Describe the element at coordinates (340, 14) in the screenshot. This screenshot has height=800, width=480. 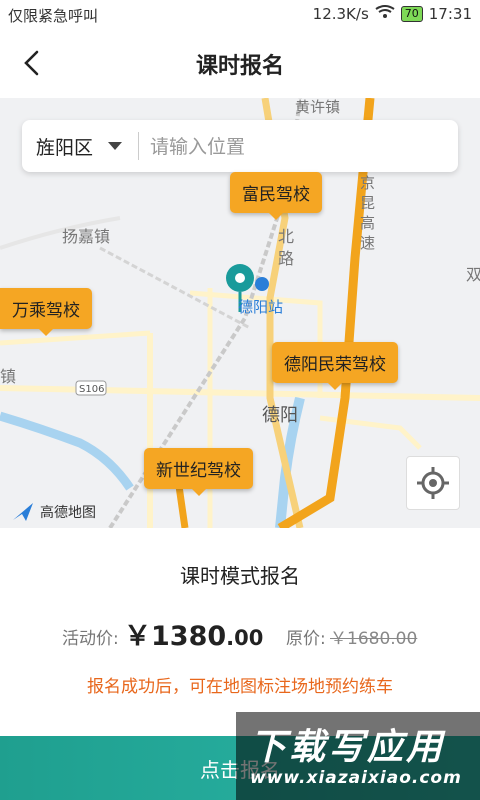
I see `network-speed: 12.3K/s` at that location.